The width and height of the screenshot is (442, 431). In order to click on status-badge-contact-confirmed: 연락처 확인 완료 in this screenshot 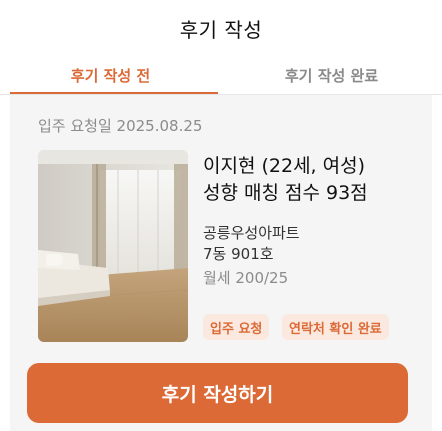, I will do `click(335, 327)`.